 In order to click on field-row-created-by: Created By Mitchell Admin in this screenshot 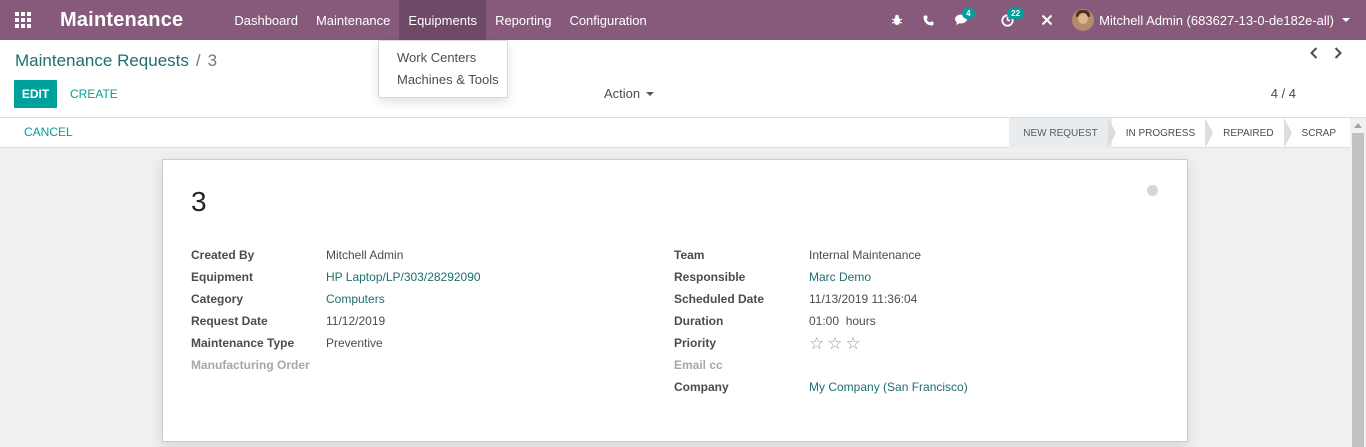, I will do `click(336, 255)`.